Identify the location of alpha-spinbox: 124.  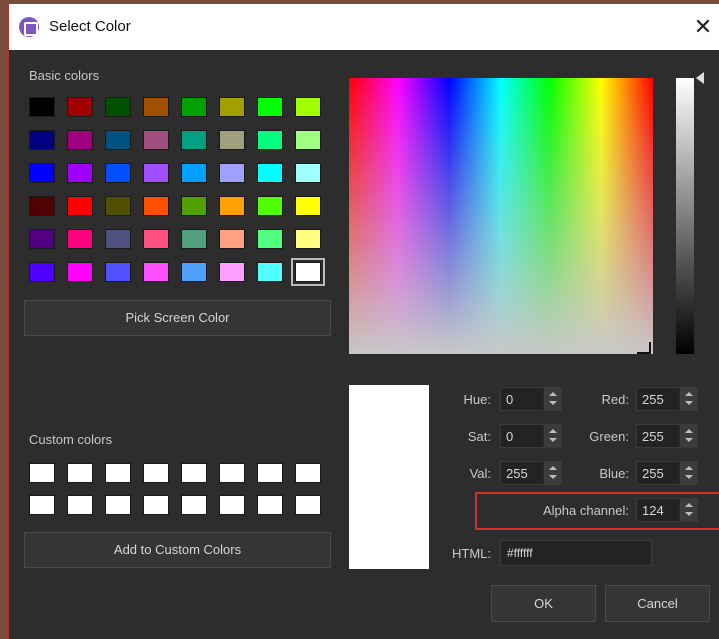
(667, 510).